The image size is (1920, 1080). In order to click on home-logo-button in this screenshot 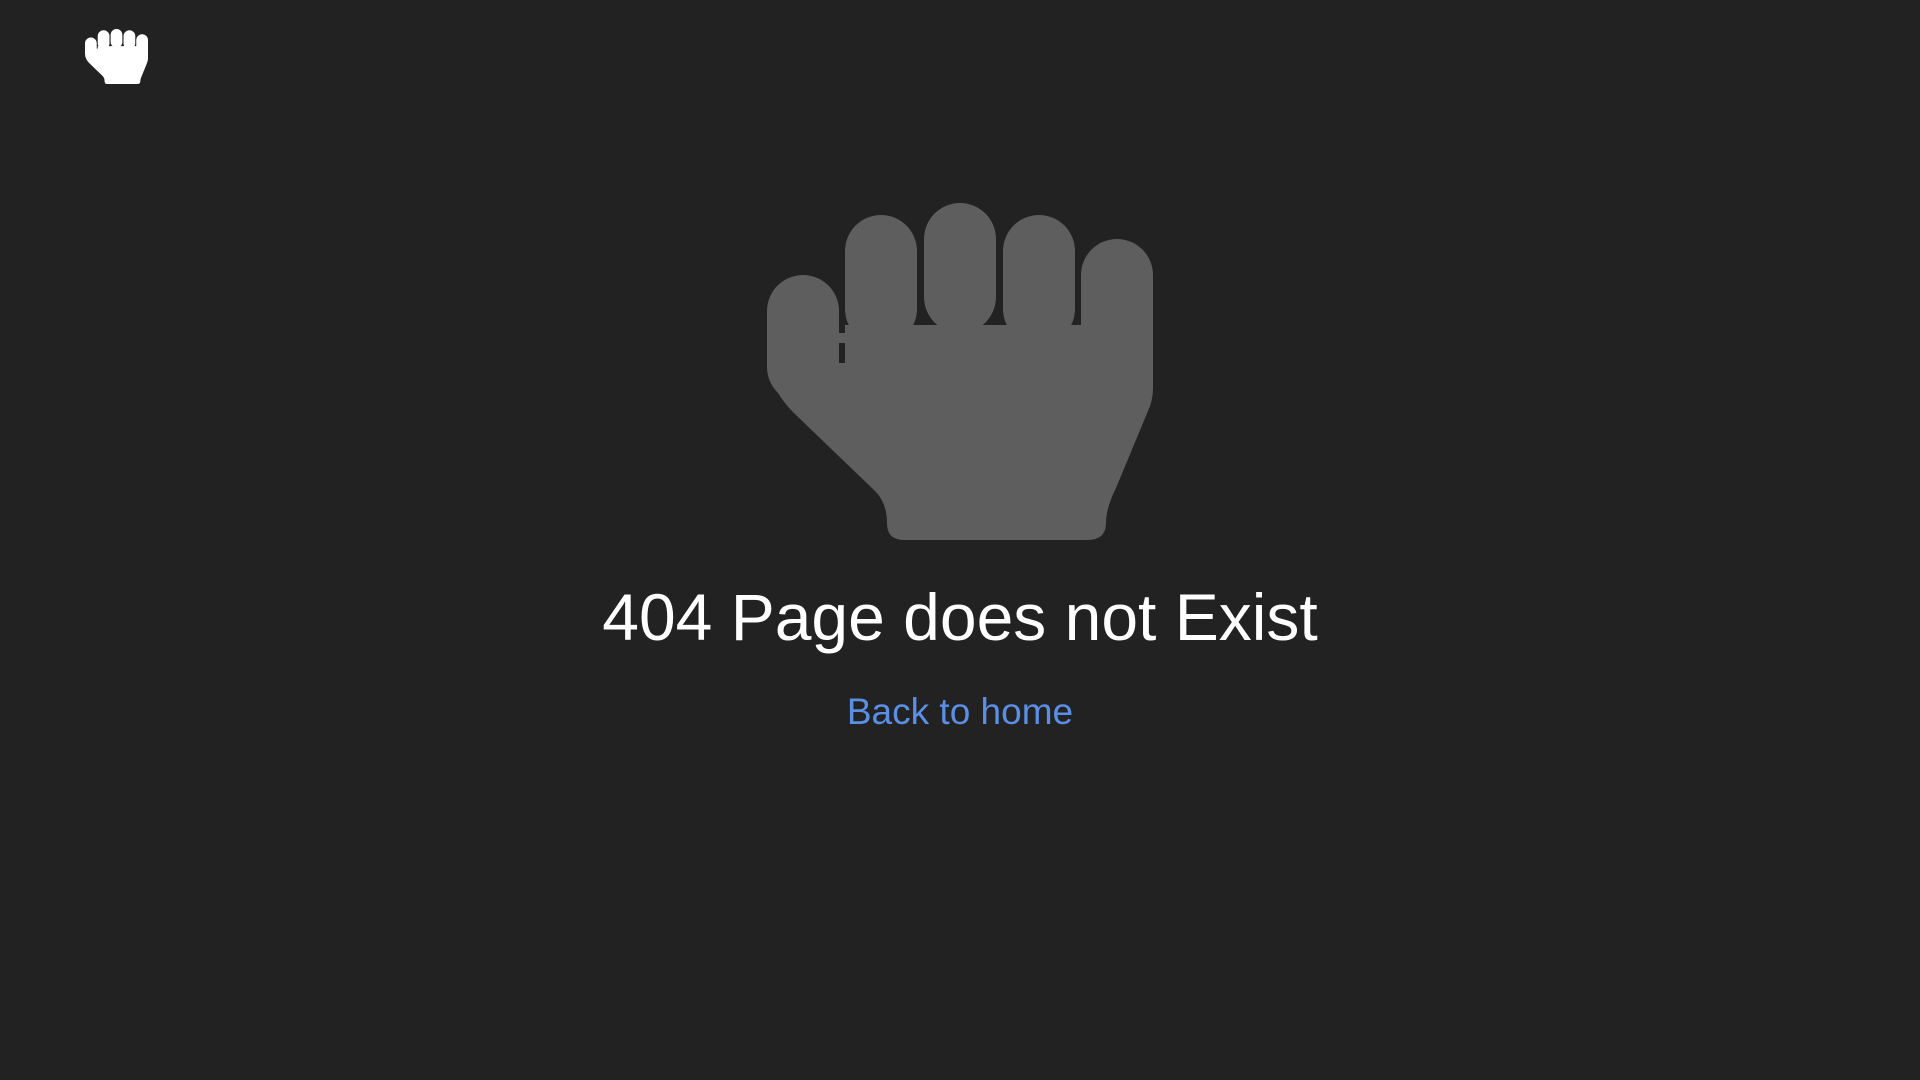, I will do `click(116, 56)`.